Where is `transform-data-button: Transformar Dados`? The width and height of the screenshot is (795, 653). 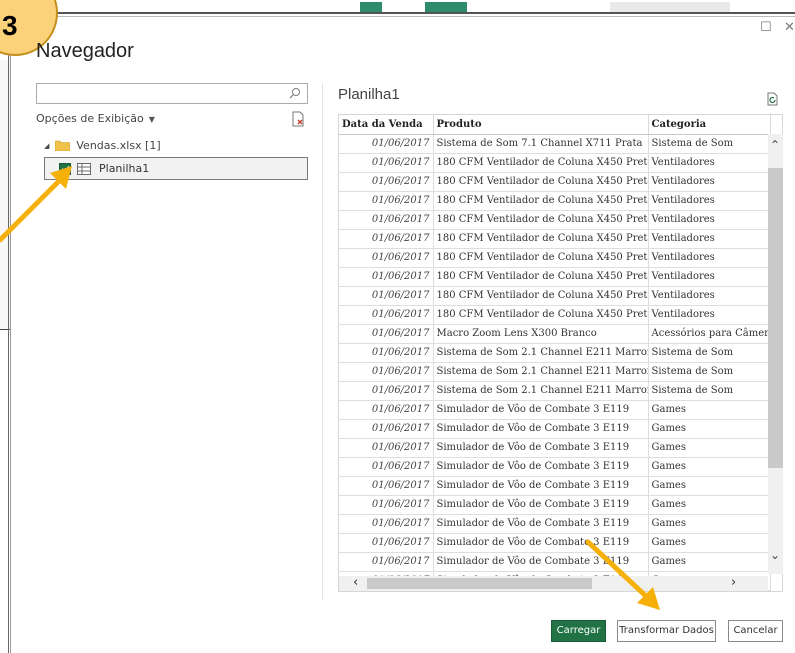
transform-data-button: Transformar Dados is located at coordinates (666, 631).